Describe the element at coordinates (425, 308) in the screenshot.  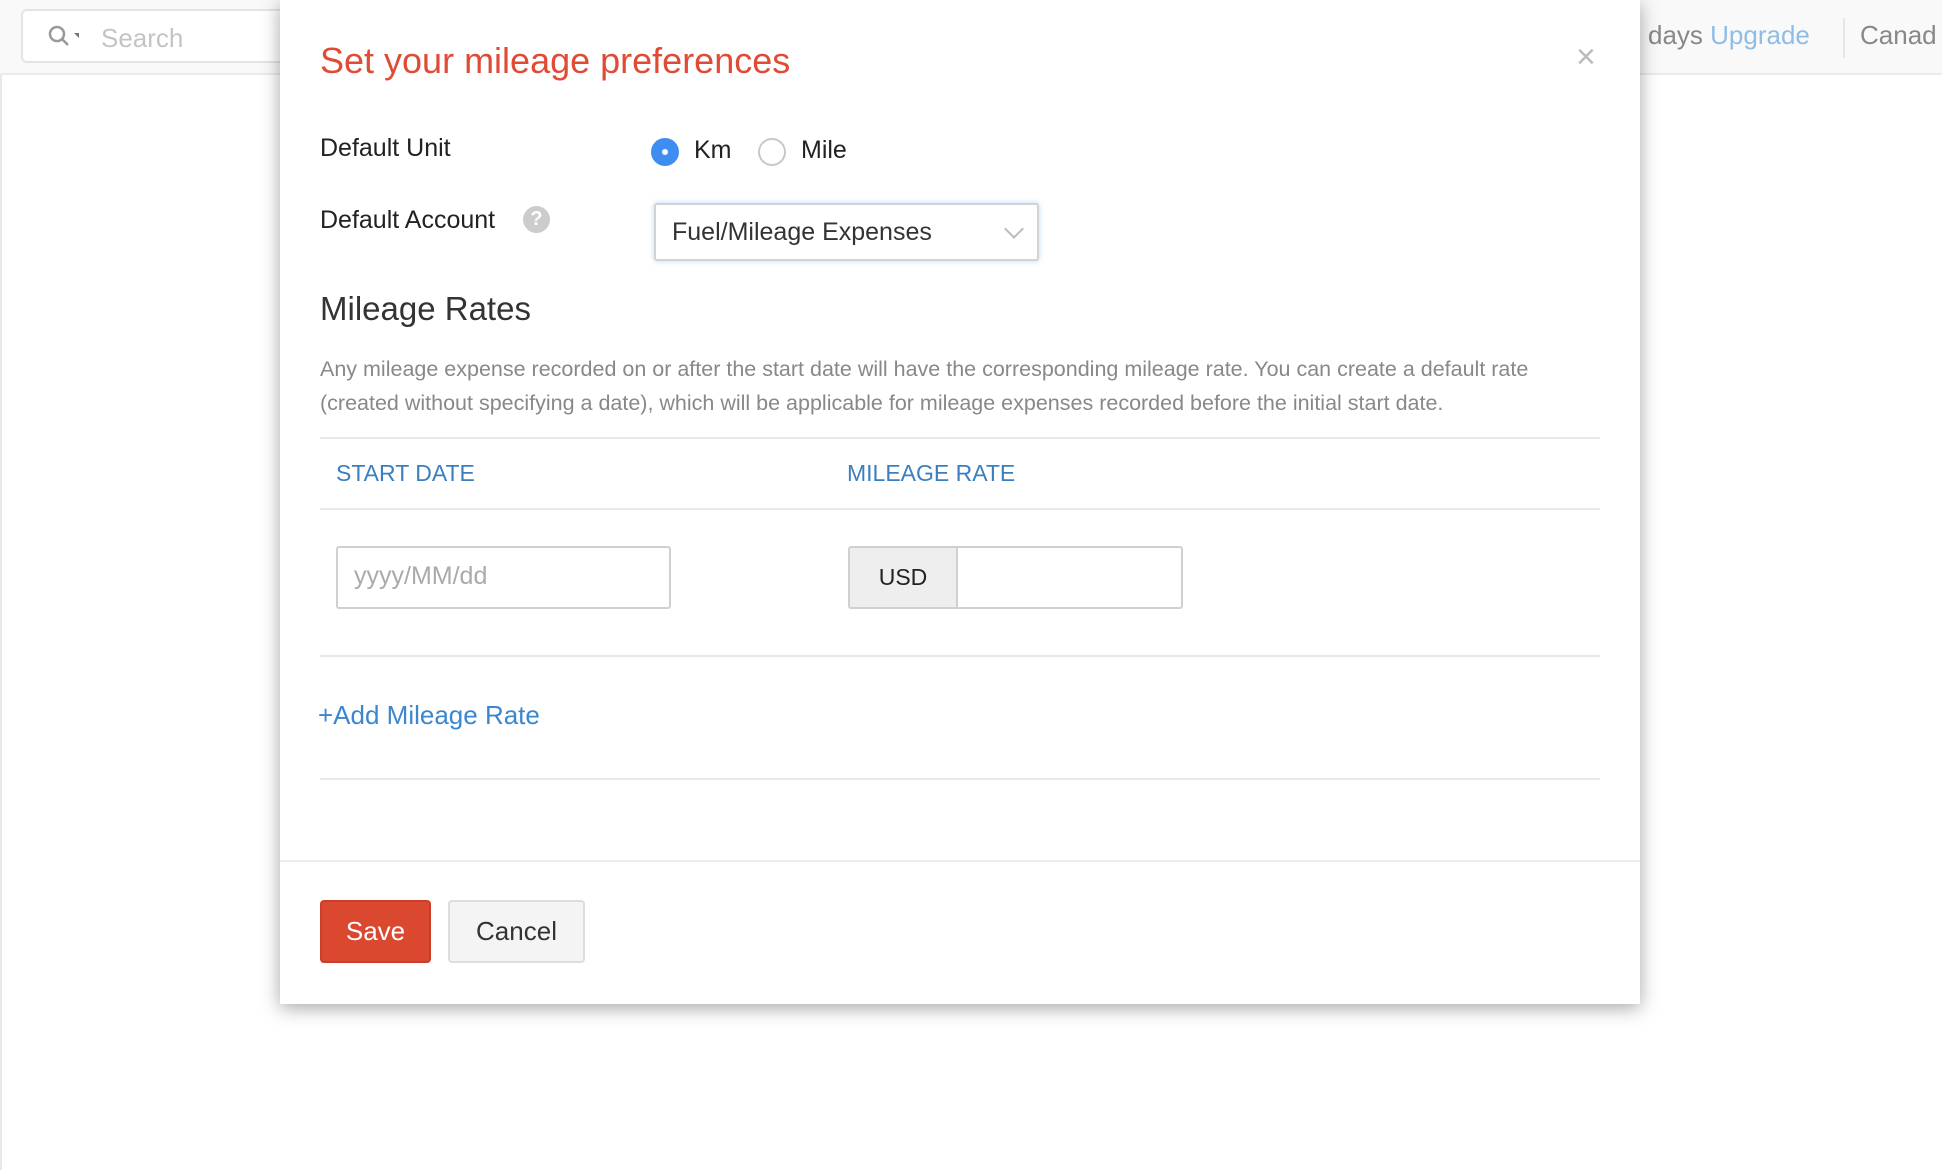
I see `mileage-rates-heading: Mileage Rates` at that location.